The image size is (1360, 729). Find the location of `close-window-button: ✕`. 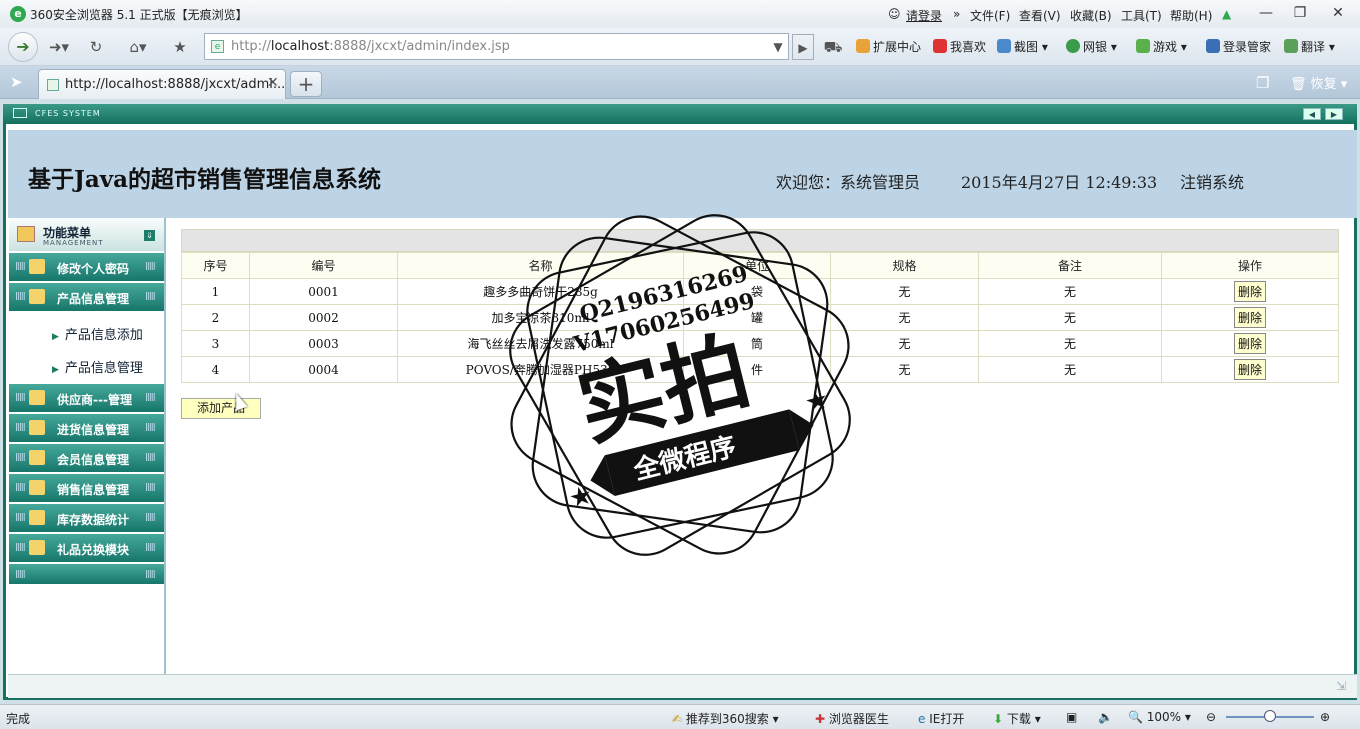

close-window-button: ✕ is located at coordinates (1338, 13).